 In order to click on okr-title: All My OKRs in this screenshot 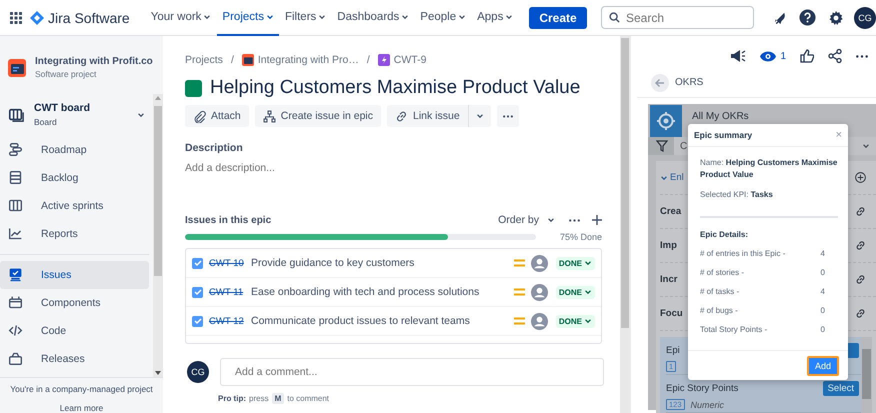, I will do `click(720, 117)`.